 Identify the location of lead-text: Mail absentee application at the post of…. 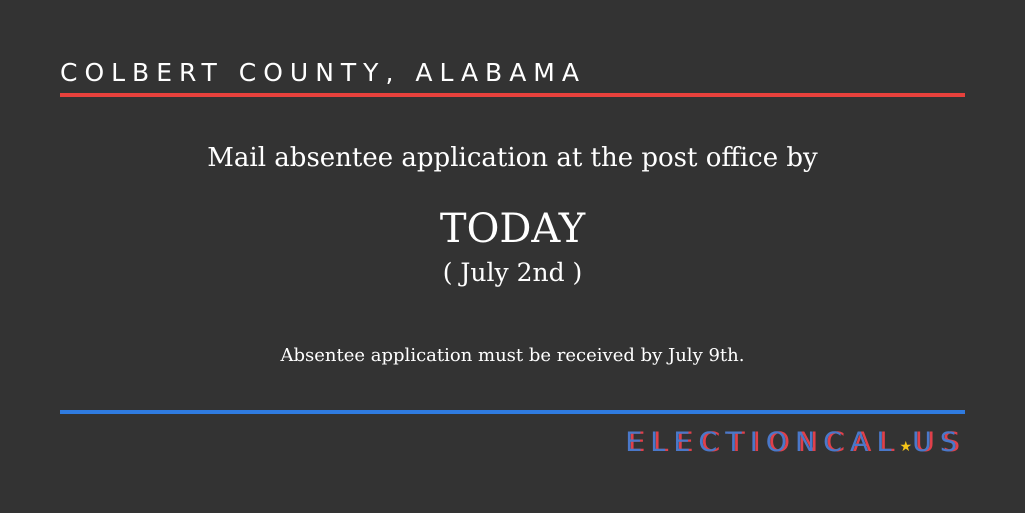
(512, 158).